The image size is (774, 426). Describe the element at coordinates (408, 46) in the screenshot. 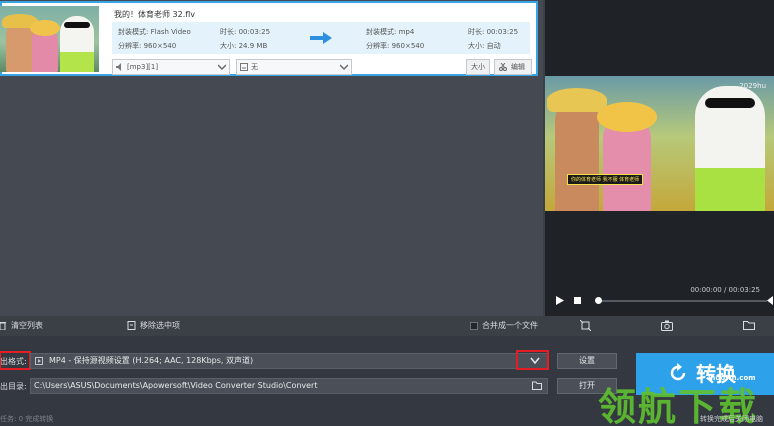

I see `target-resolution-value: 960×540` at that location.